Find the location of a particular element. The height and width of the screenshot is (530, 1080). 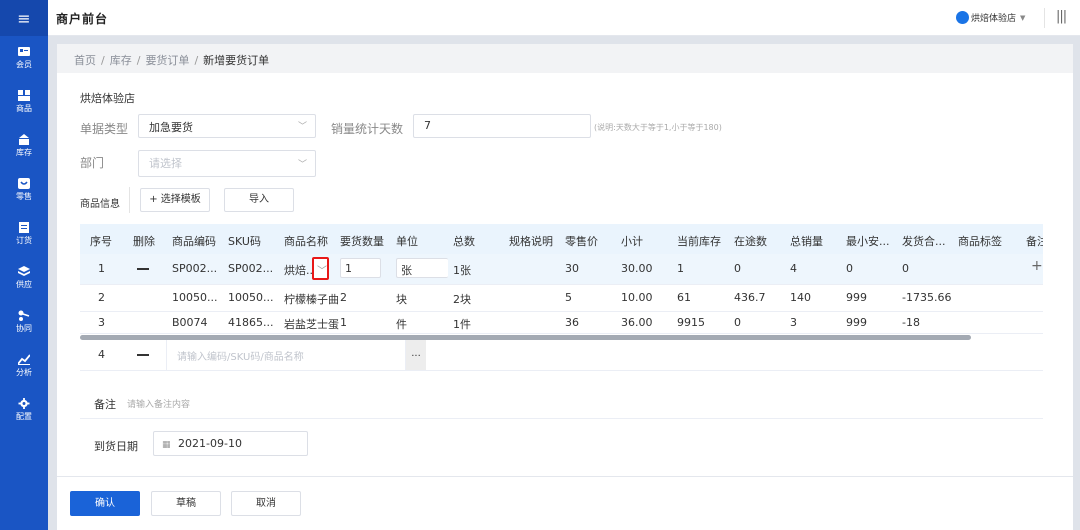

calendar-icon: ▦ is located at coordinates (166, 445).